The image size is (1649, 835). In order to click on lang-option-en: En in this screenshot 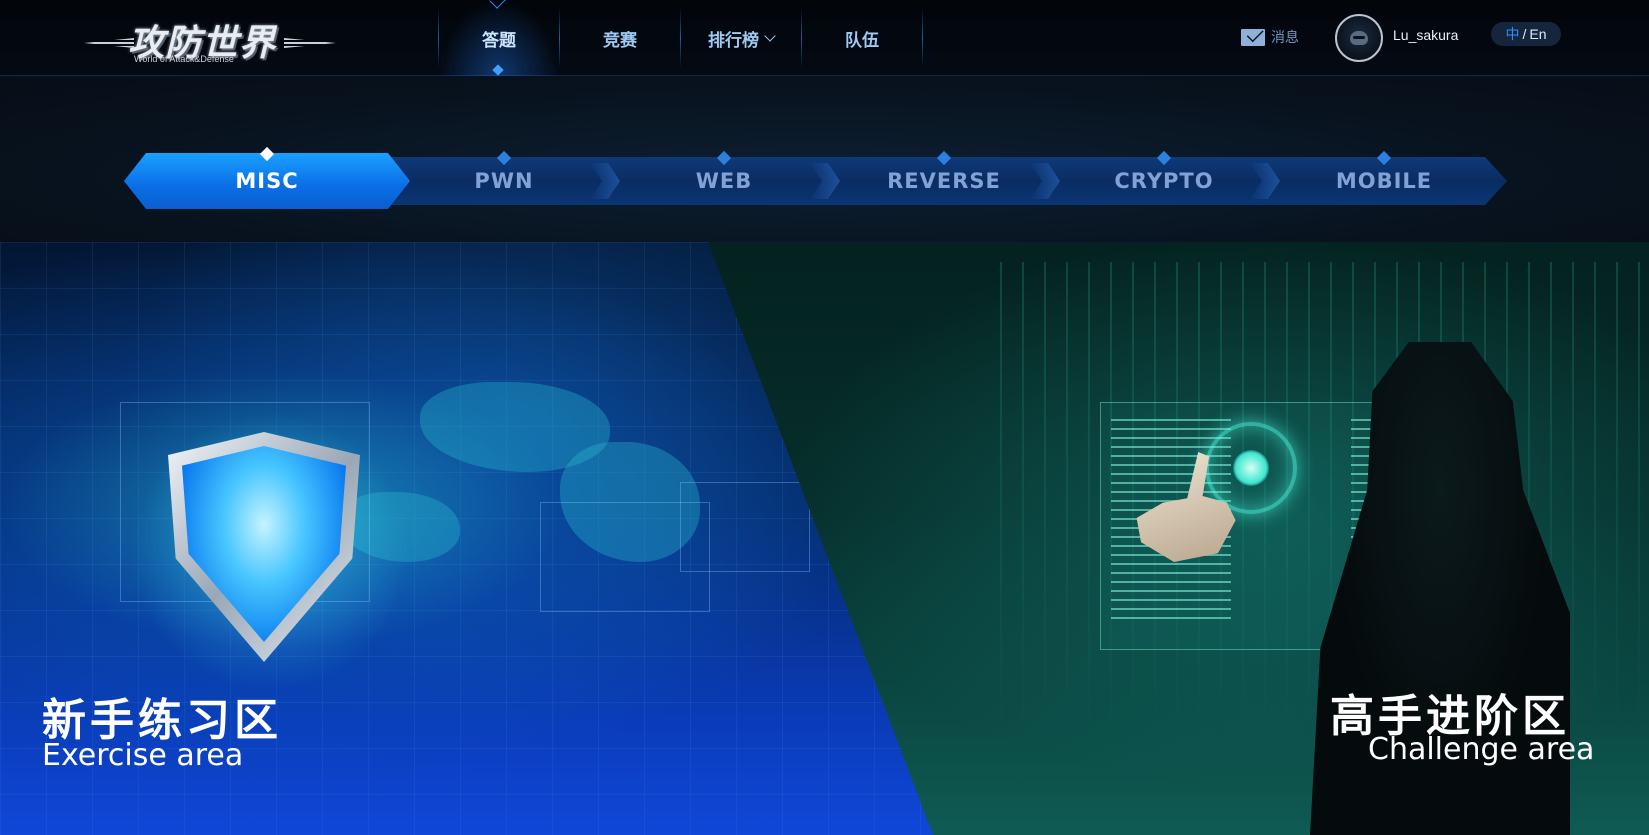, I will do `click(1537, 34)`.